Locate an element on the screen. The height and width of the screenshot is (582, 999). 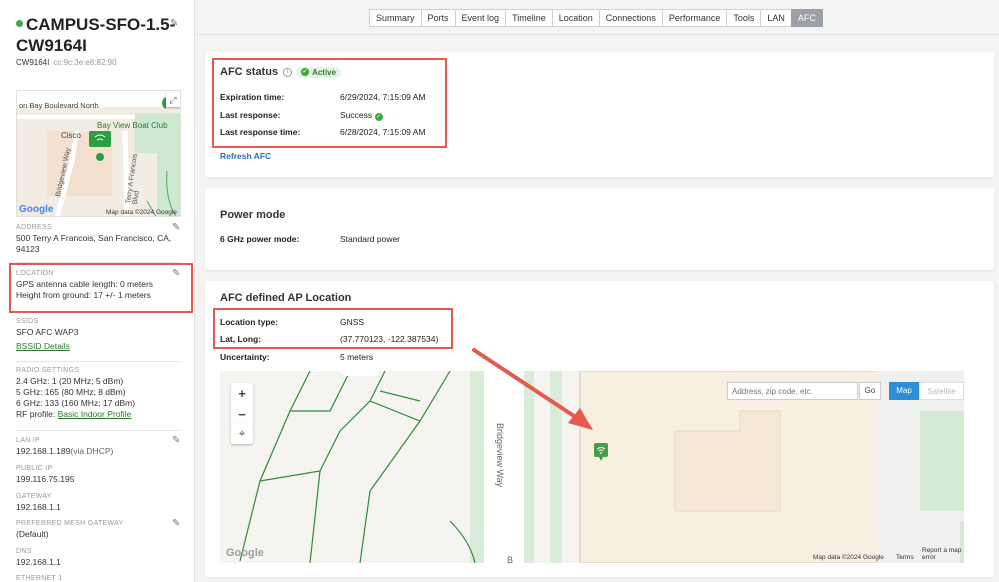
lan-ip-suffix: (via DHCP) is located at coordinates (92, 451).